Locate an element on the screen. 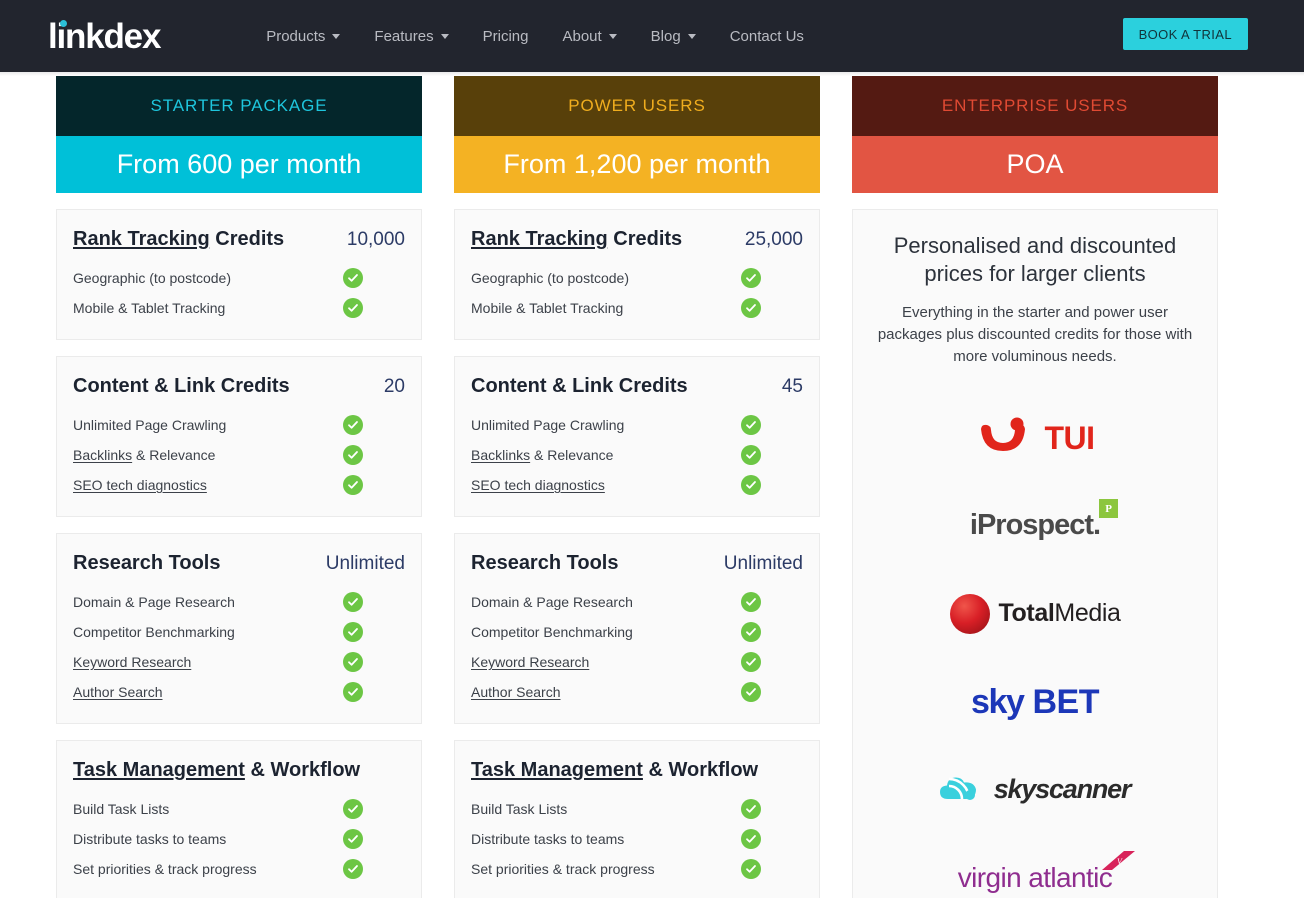  feature-row-text: Unlimited Page Crawling is located at coordinates (548, 425).